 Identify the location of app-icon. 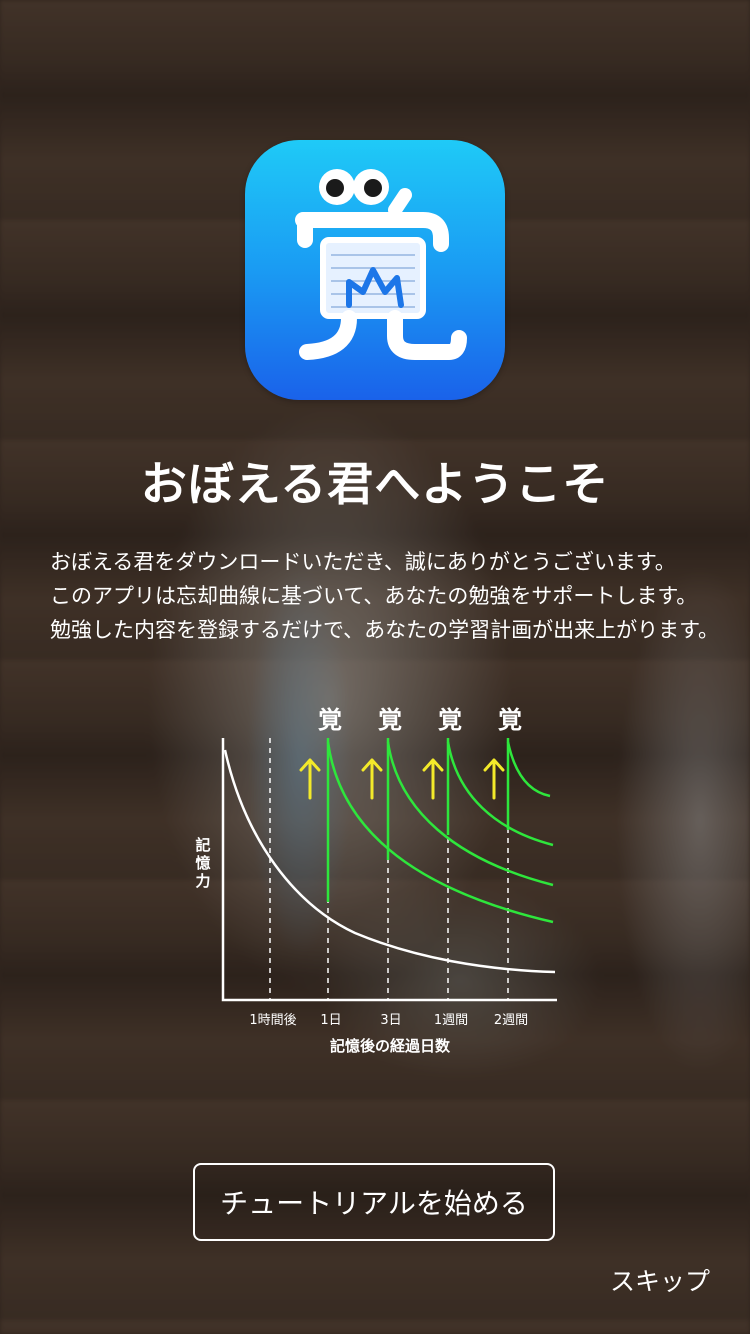
(375, 270).